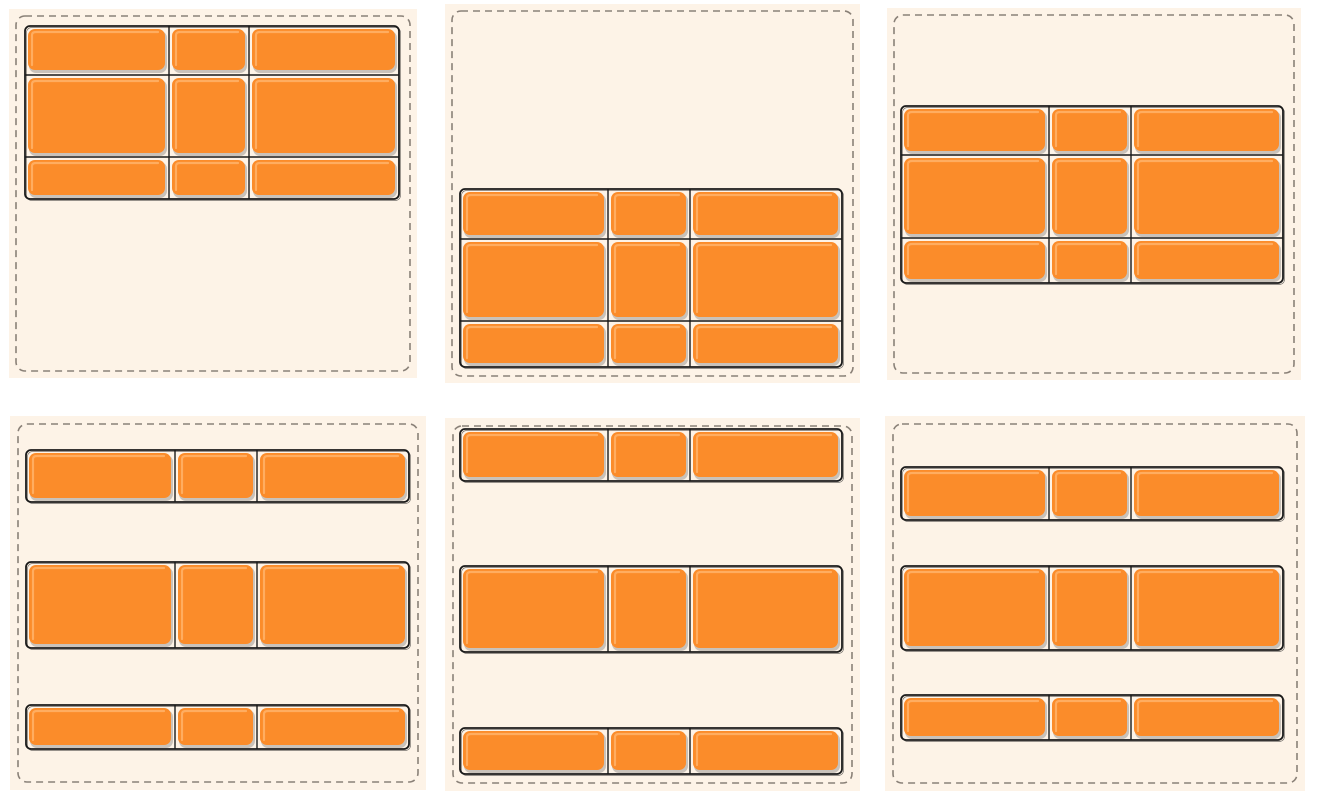 The image size is (1329, 799). I want to click on panel-align-start, so click(213, 193).